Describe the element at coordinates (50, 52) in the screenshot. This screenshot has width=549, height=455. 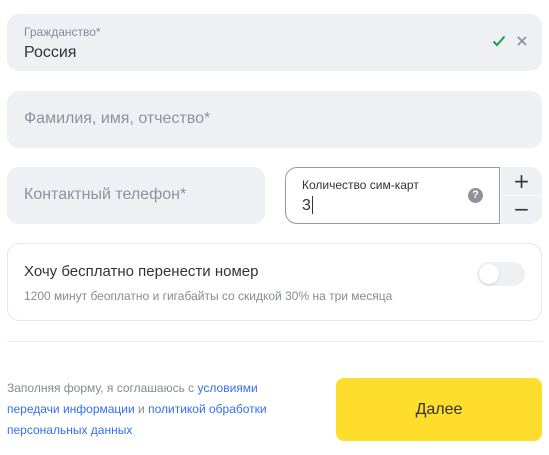
I see `citizenship-value: Россия` at that location.